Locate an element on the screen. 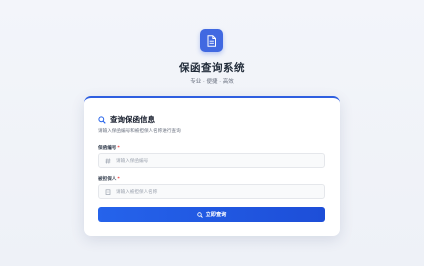 The width and height of the screenshot is (424, 266). submit-query-button: 立即查询 is located at coordinates (211, 214).